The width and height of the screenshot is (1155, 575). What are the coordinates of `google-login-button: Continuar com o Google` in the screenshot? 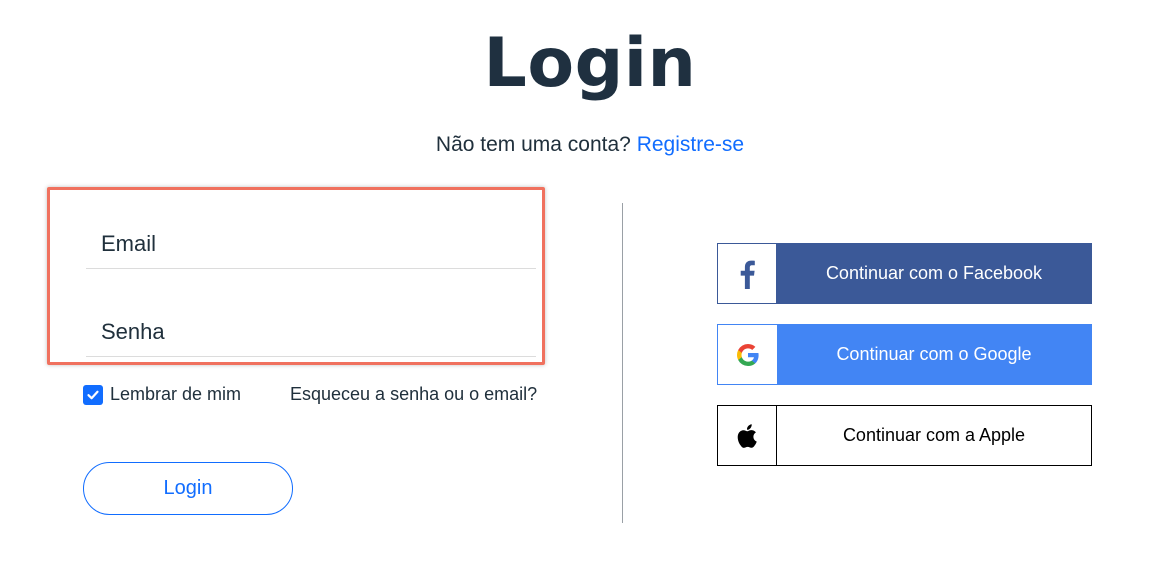 It's located at (904, 354).